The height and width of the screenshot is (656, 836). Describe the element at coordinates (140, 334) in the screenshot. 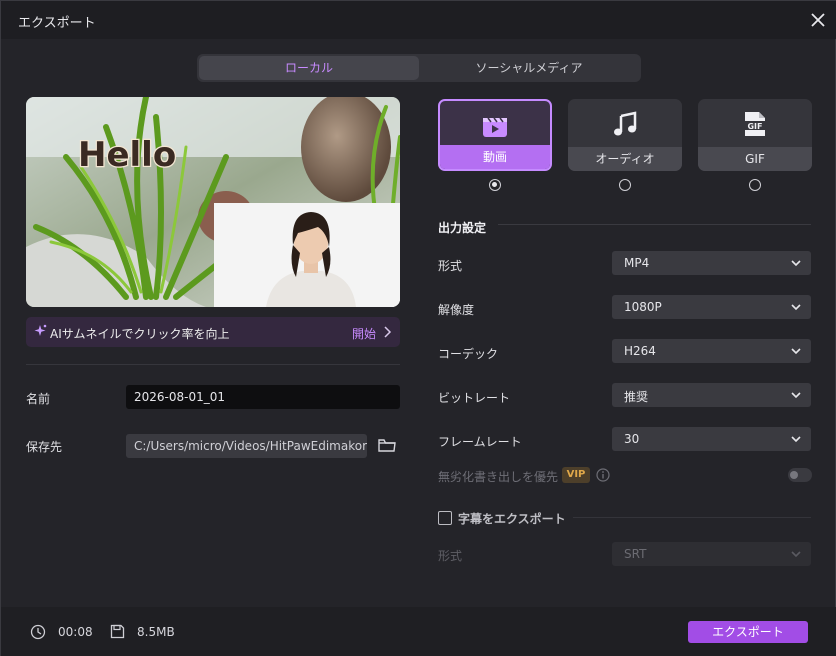

I see `ai-thumbnail-text: AIサムネイルでクリック率を向上` at that location.